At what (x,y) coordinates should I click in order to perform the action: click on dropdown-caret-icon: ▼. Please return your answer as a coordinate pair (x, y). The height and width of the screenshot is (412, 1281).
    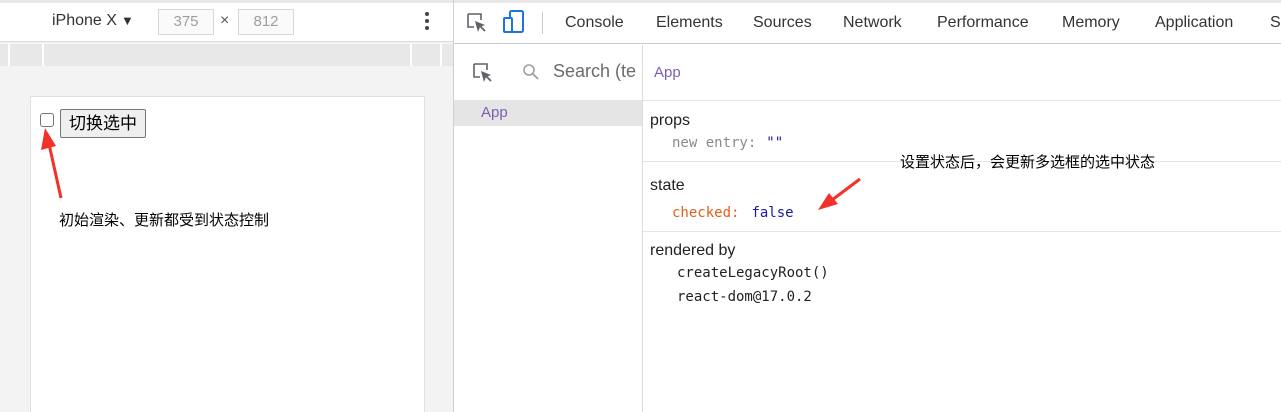
    Looking at the image, I should click on (127, 20).